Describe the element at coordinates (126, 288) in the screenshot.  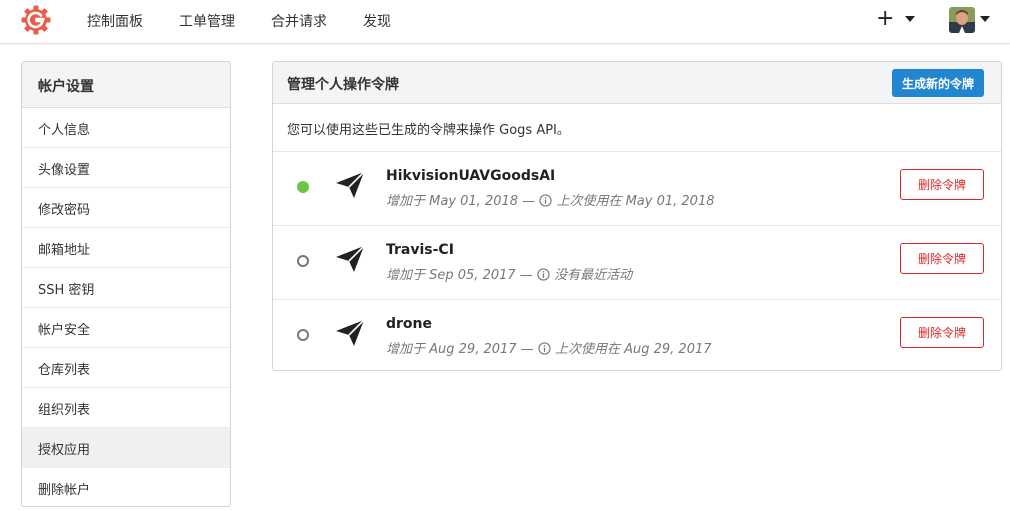
I see `sidebar-item-ssh-keys: SSH 密钥` at that location.